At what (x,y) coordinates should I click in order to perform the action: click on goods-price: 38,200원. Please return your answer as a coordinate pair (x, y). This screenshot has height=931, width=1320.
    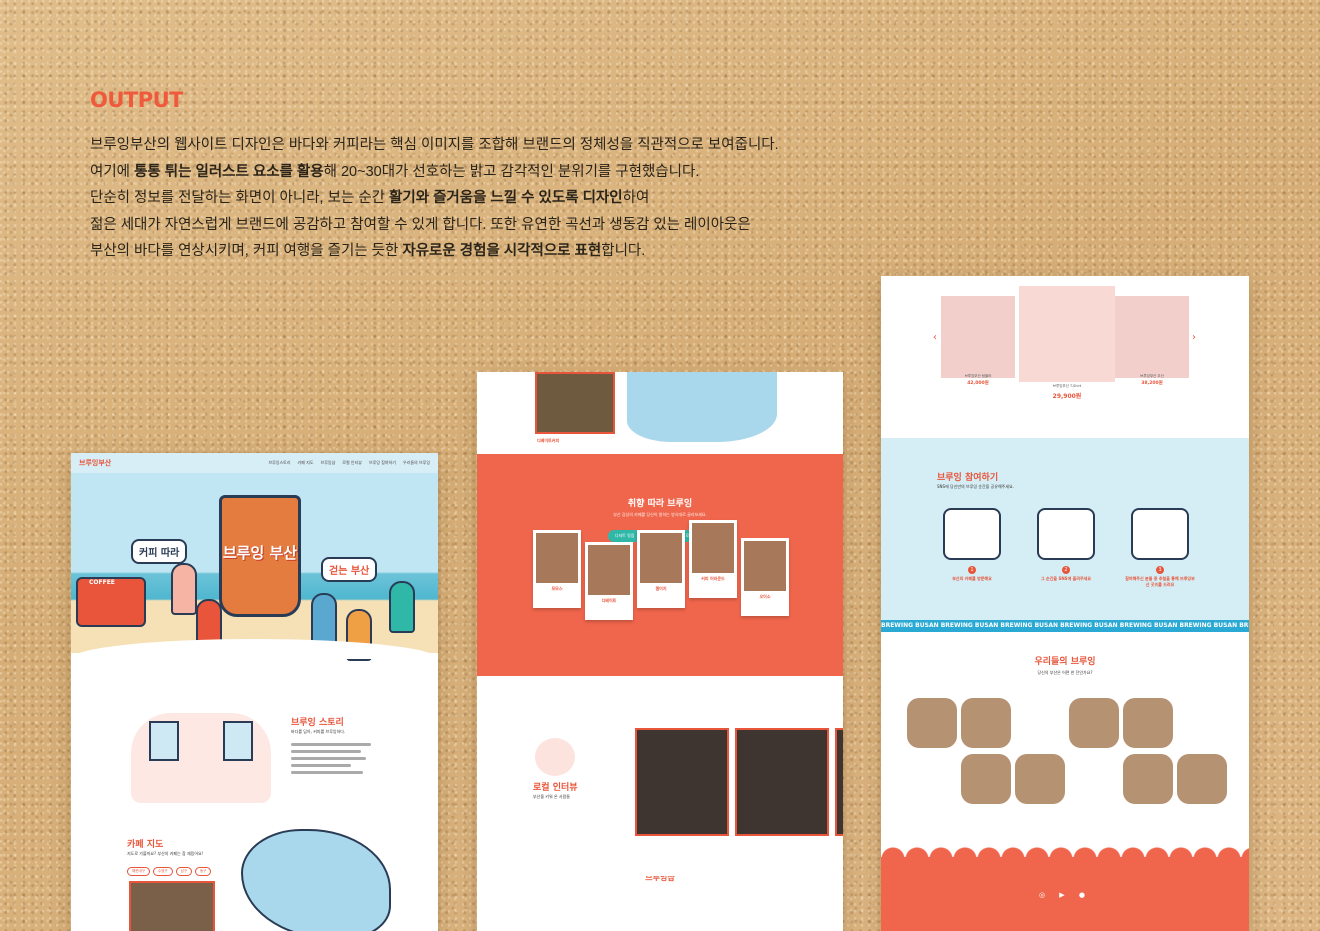
    Looking at the image, I should click on (1152, 383).